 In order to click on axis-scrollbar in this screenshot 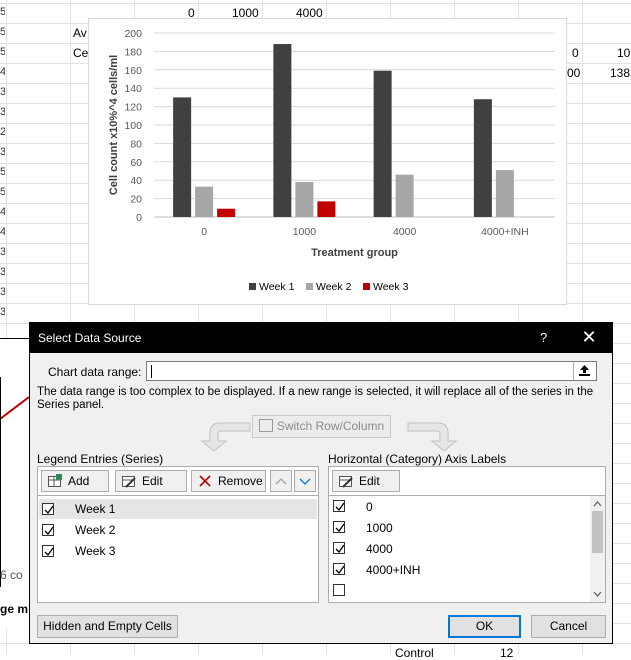, I will do `click(597, 549)`.